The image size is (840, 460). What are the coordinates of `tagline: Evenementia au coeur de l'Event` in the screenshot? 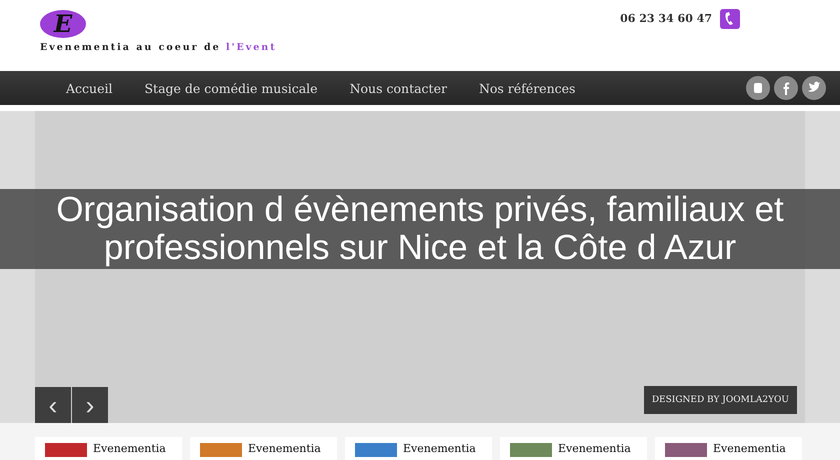 It's located at (158, 47).